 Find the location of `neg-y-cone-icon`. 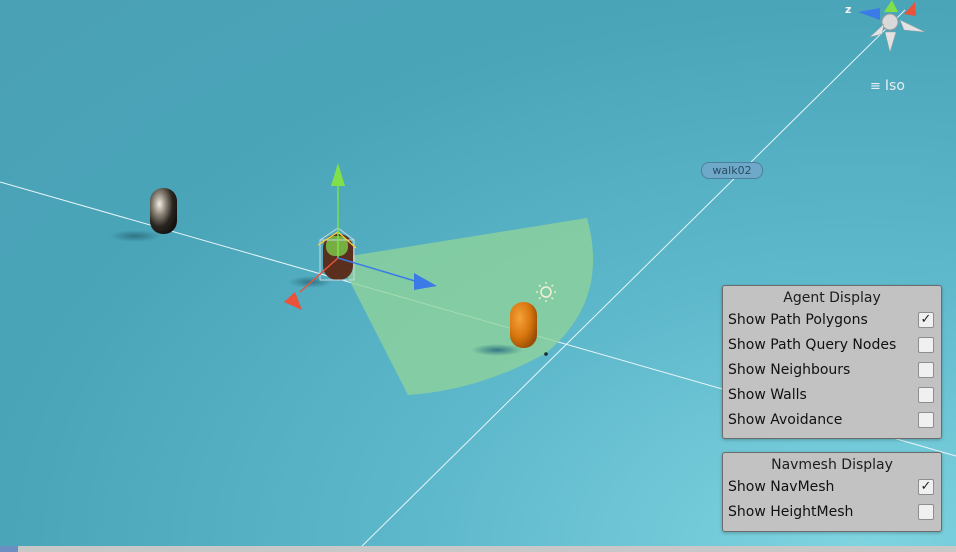

neg-y-cone-icon is located at coordinates (890, 42).